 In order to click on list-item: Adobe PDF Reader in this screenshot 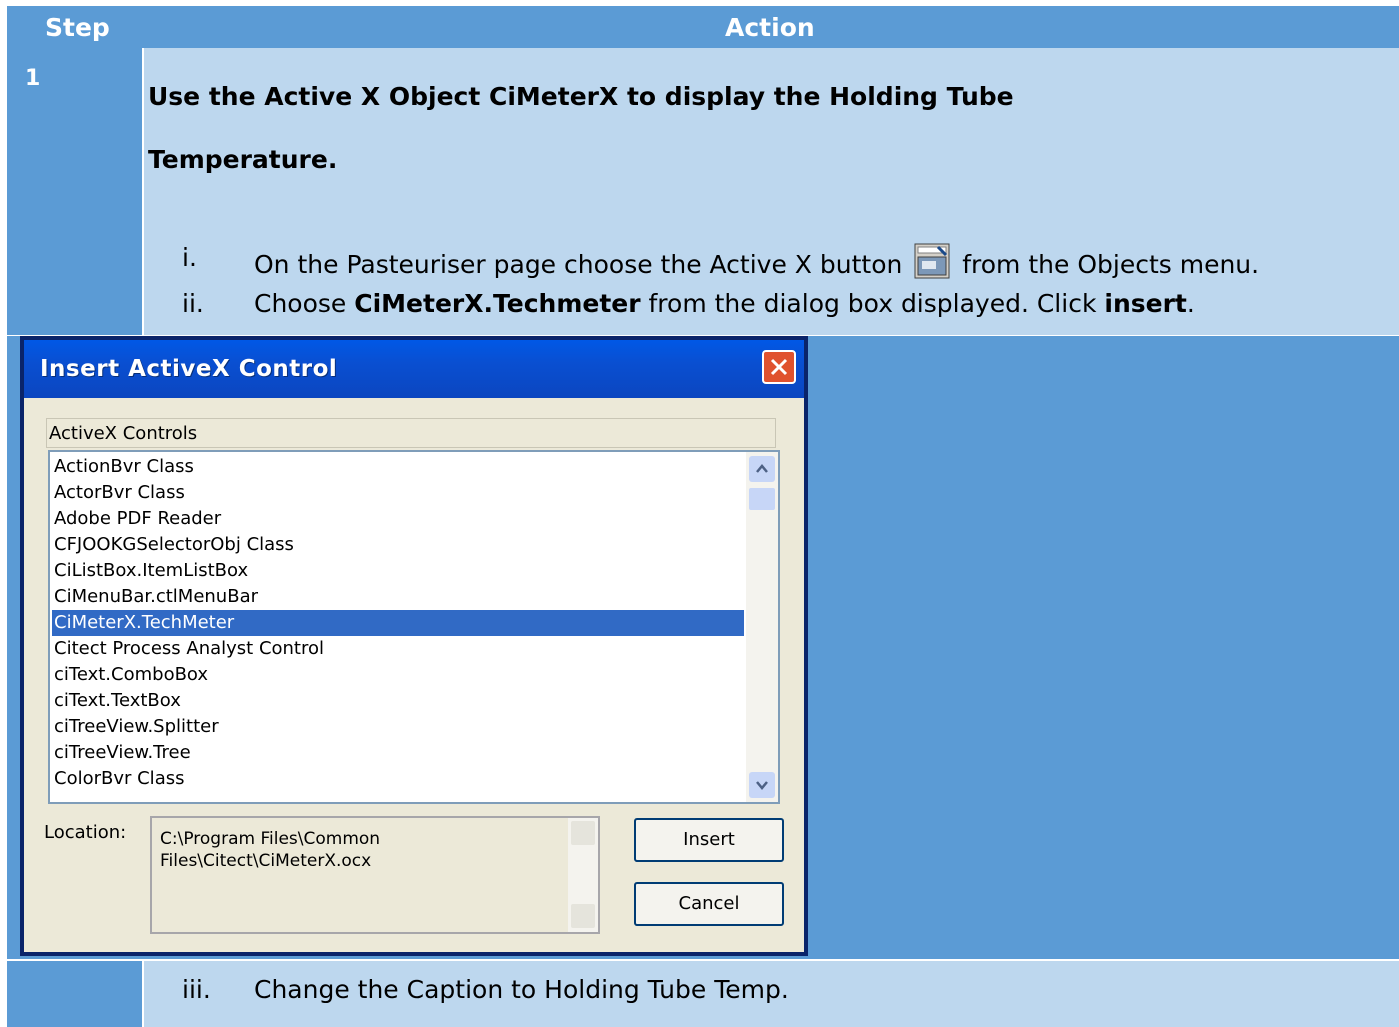, I will do `click(398, 519)`.